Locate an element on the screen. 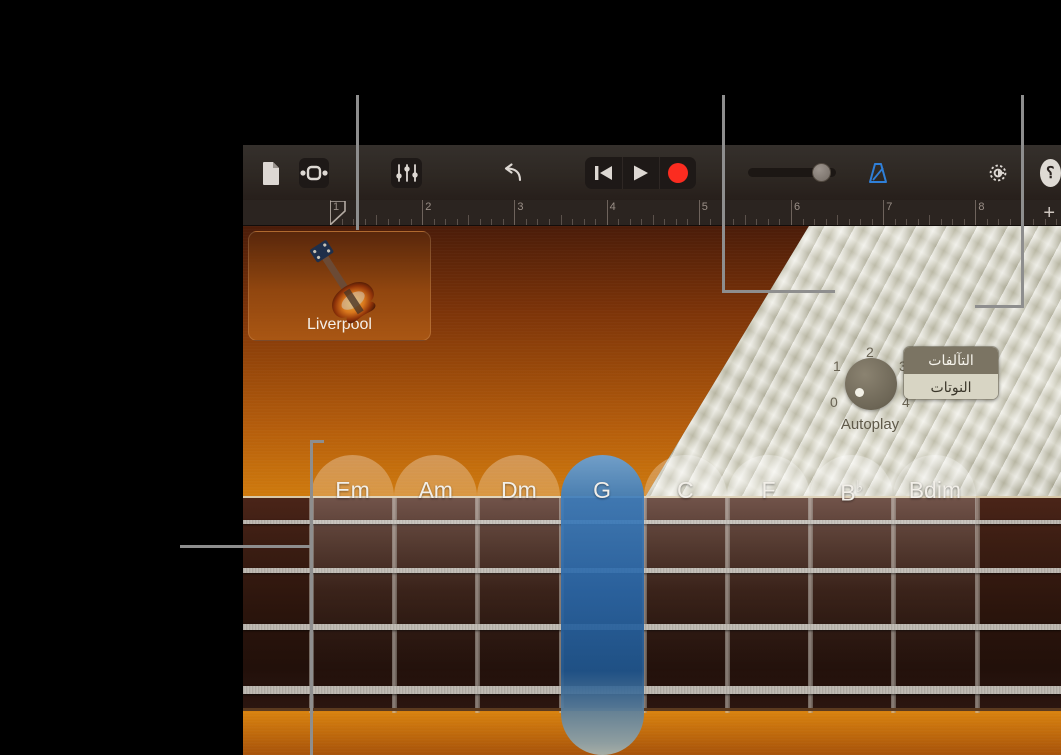 Image resolution: width=1061 pixels, height=755 pixels. chord-label: G is located at coordinates (602, 490).